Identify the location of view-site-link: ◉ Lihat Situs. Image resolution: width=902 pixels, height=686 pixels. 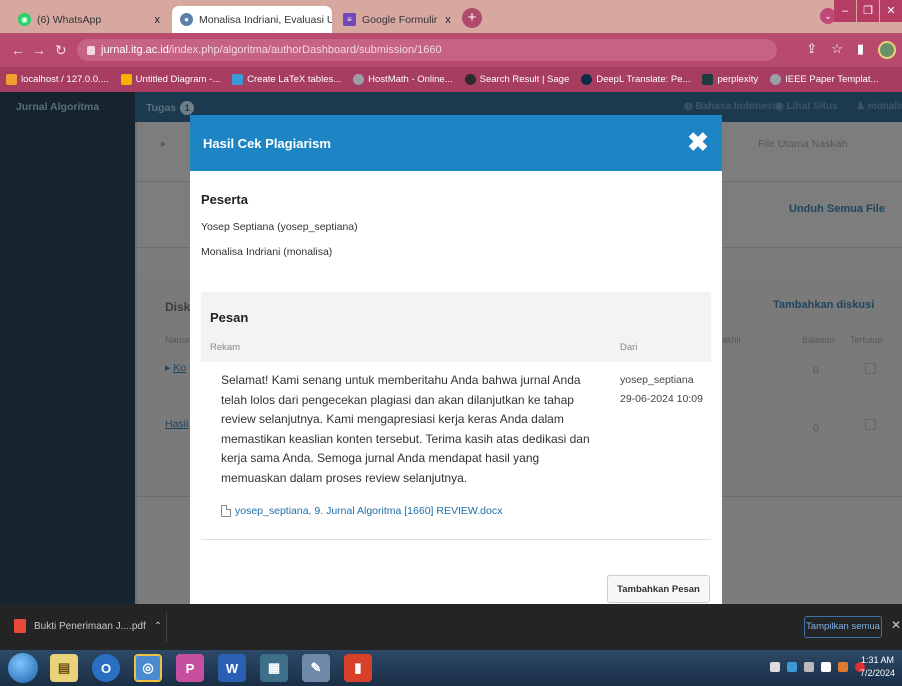
(806, 106).